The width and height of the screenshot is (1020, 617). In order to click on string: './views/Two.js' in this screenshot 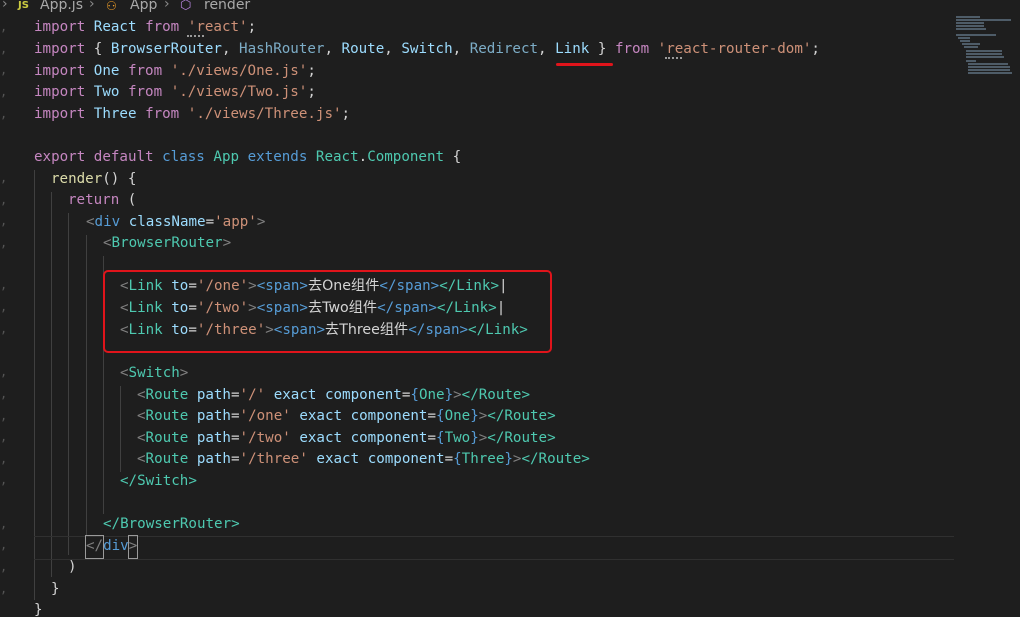, I will do `click(239, 92)`.